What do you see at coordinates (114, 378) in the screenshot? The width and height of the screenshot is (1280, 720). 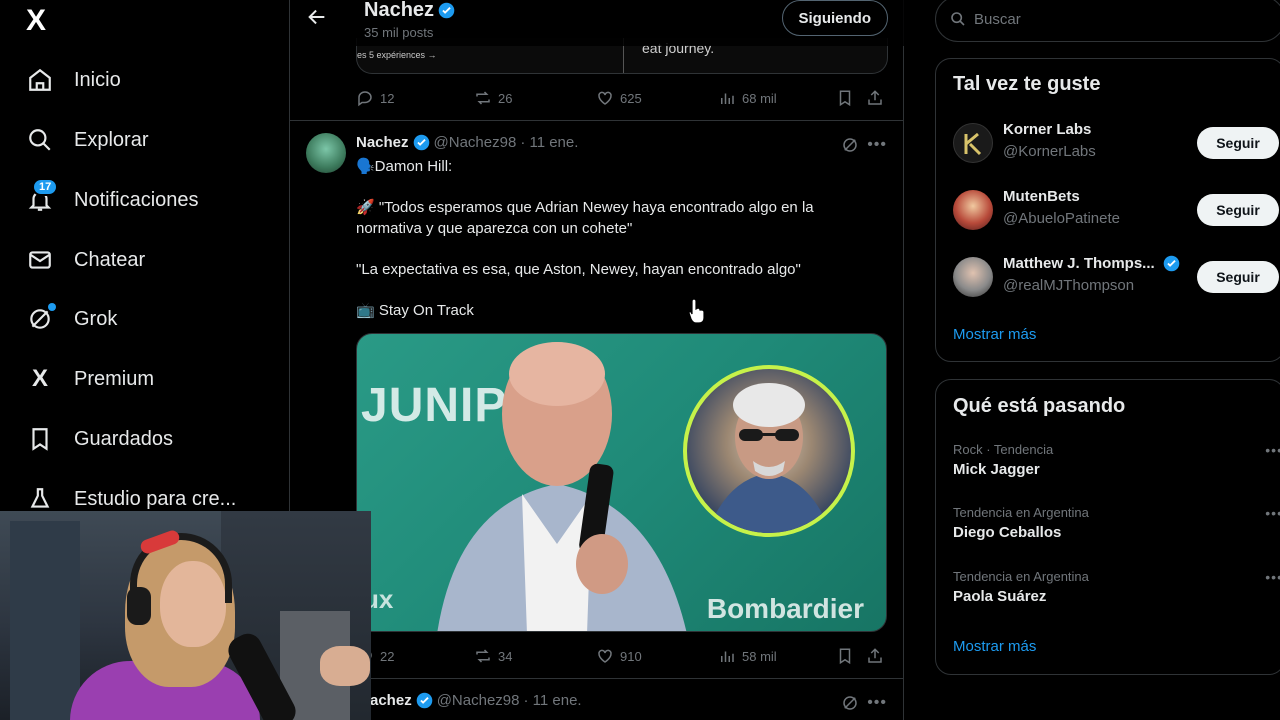 I see `nav-label: Premium` at bounding box center [114, 378].